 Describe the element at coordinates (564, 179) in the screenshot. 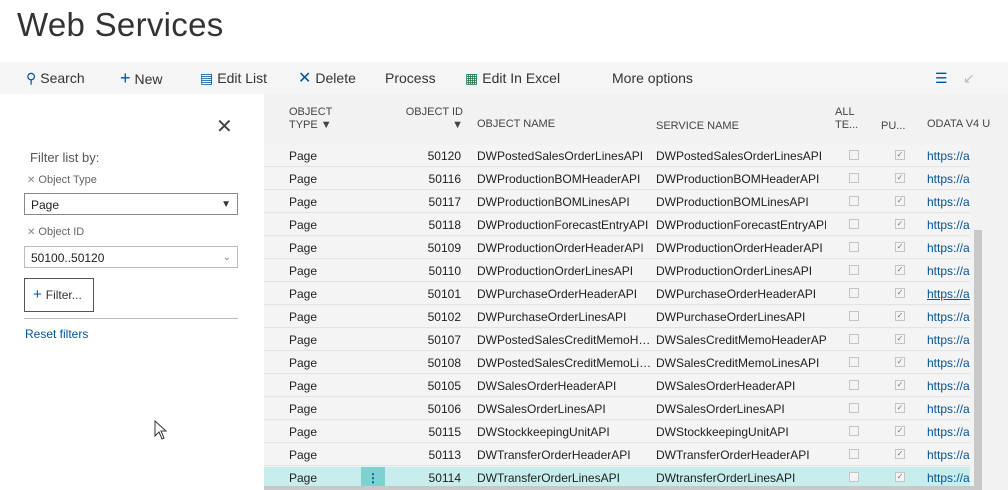

I see `object-name-cell: DWProductionBOMHeaderAPI` at that location.